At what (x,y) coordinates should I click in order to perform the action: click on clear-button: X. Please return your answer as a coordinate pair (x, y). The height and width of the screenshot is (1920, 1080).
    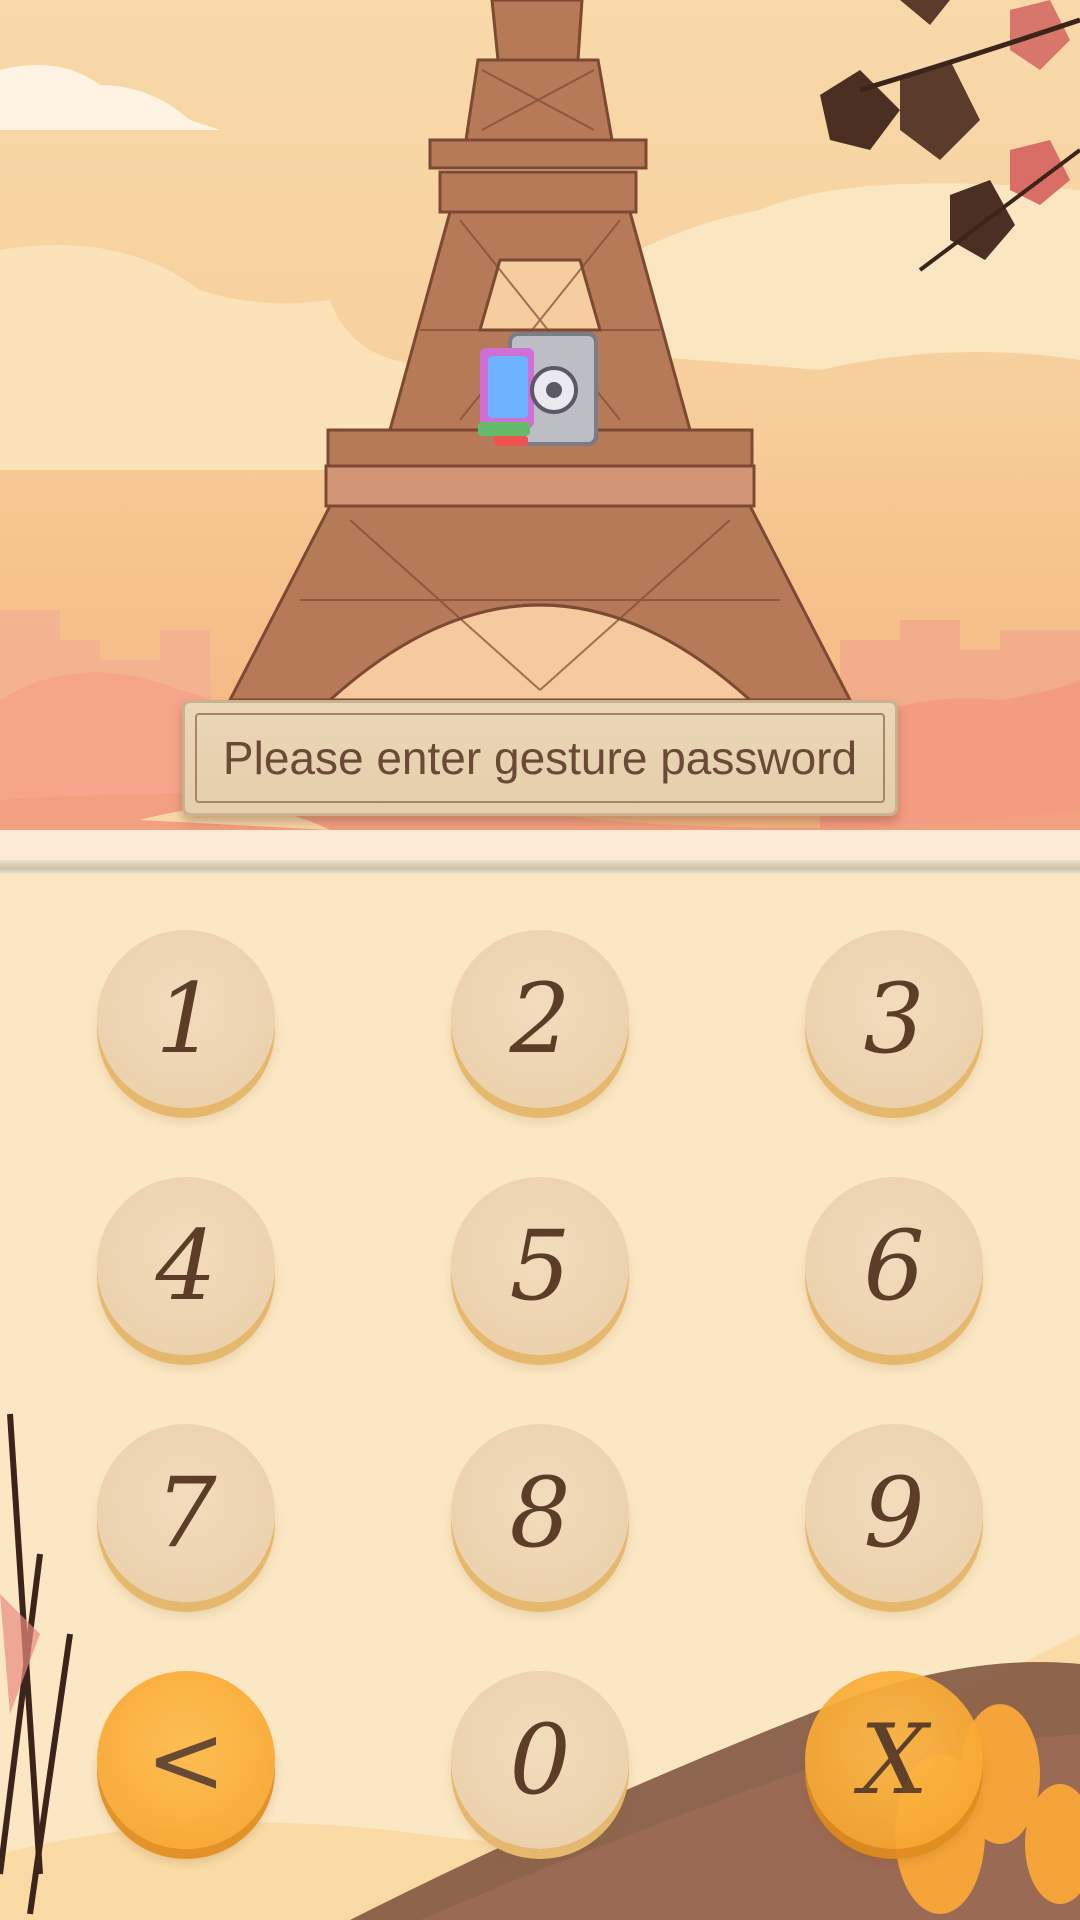
    Looking at the image, I should click on (894, 1760).